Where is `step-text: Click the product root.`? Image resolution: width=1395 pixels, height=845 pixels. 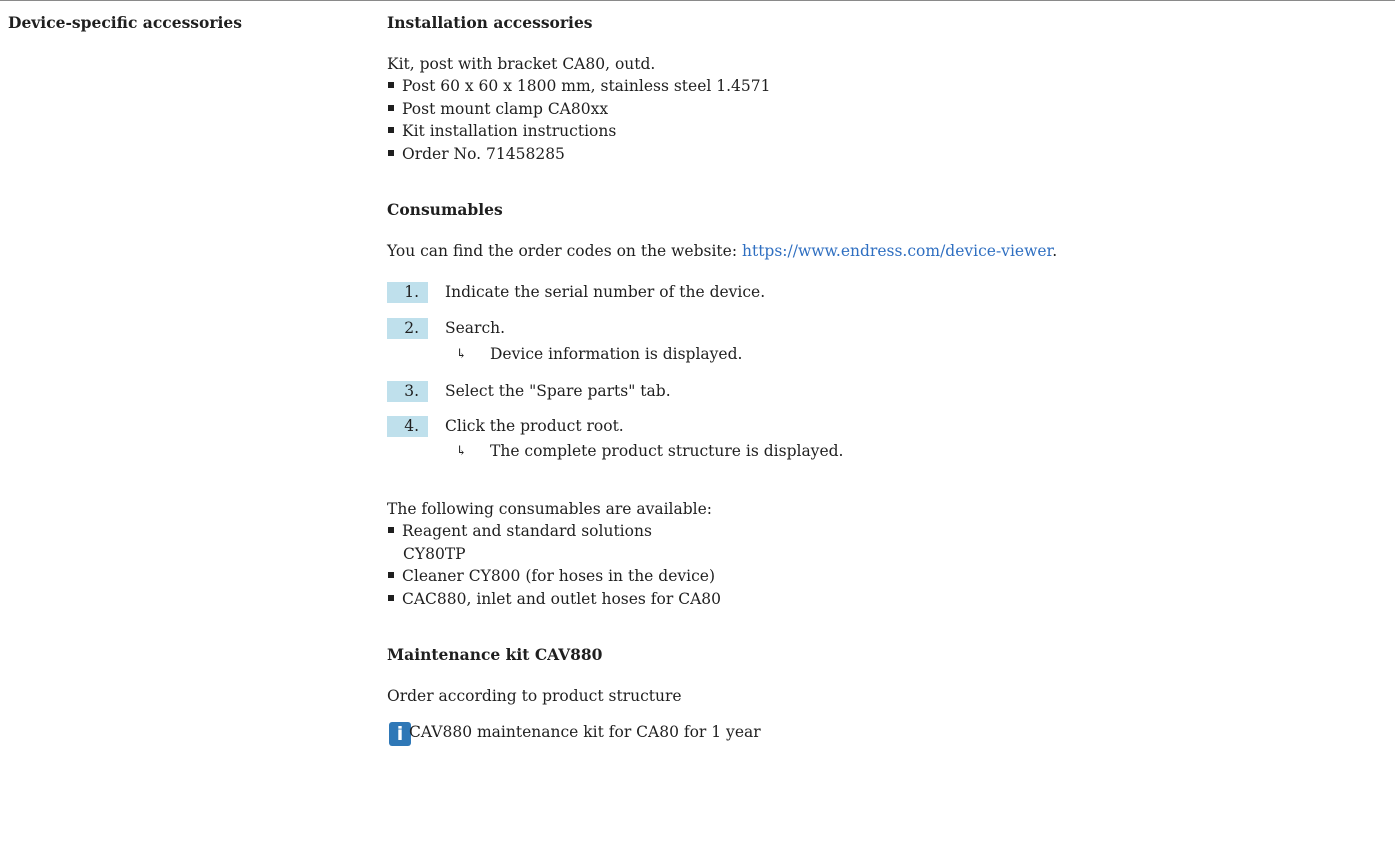
step-text: Click the product root. is located at coordinates (534, 426).